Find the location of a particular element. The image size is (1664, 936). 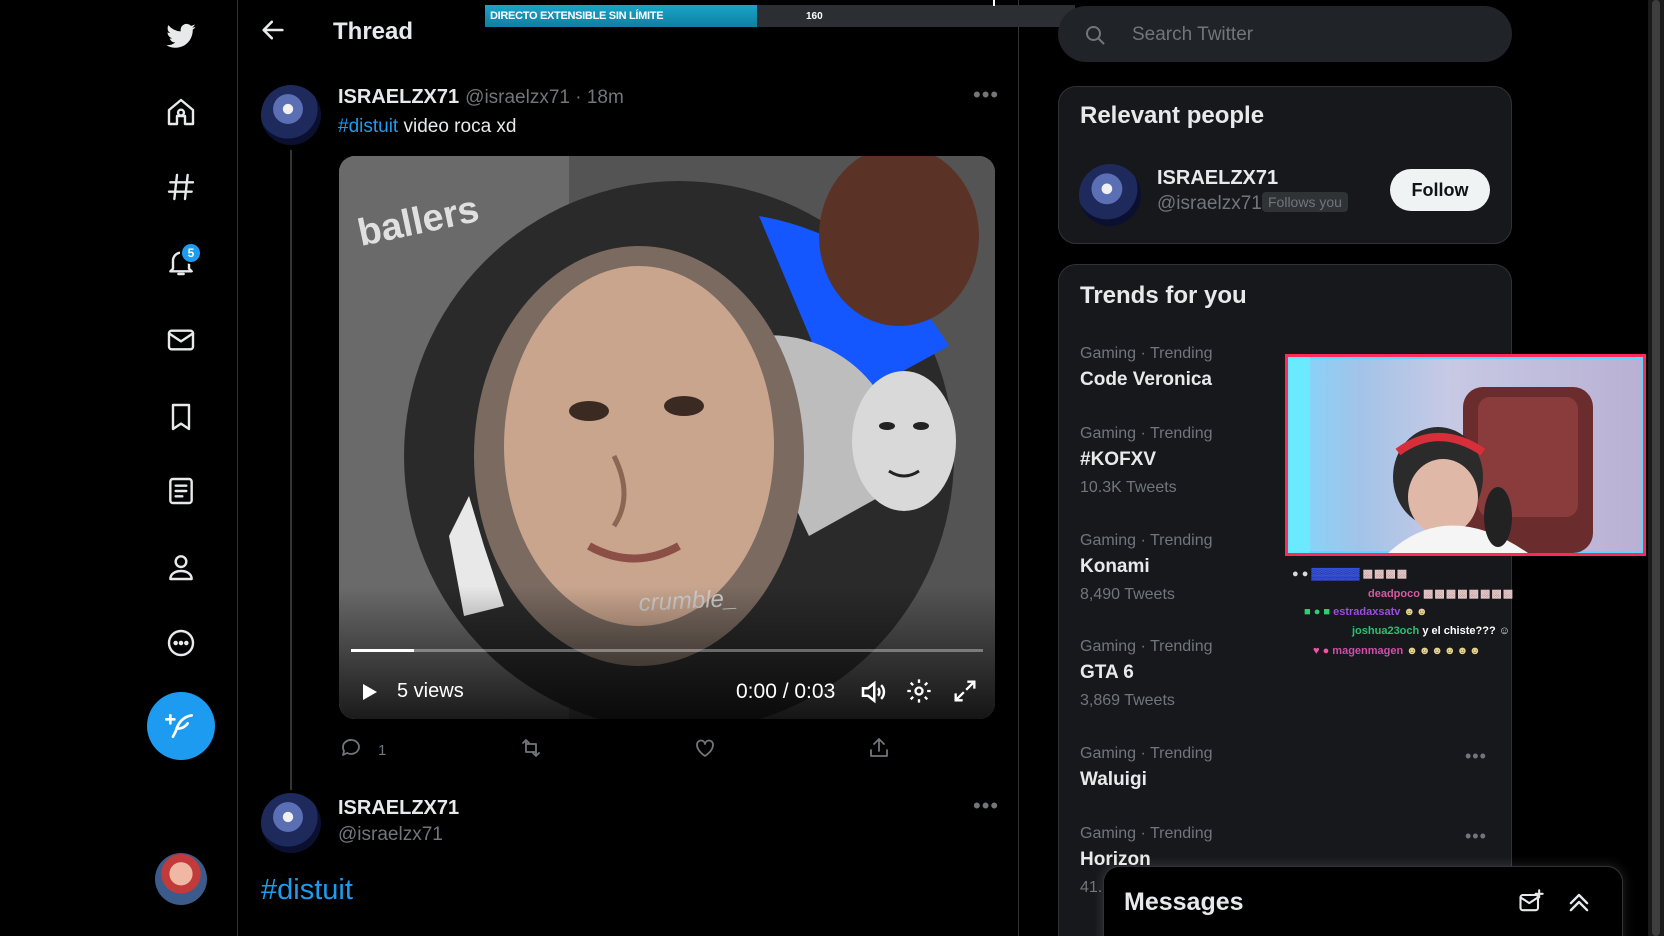

chat-message: ■ ● ■ estradaxsatv ☻☻ is located at coordinates (1366, 612).